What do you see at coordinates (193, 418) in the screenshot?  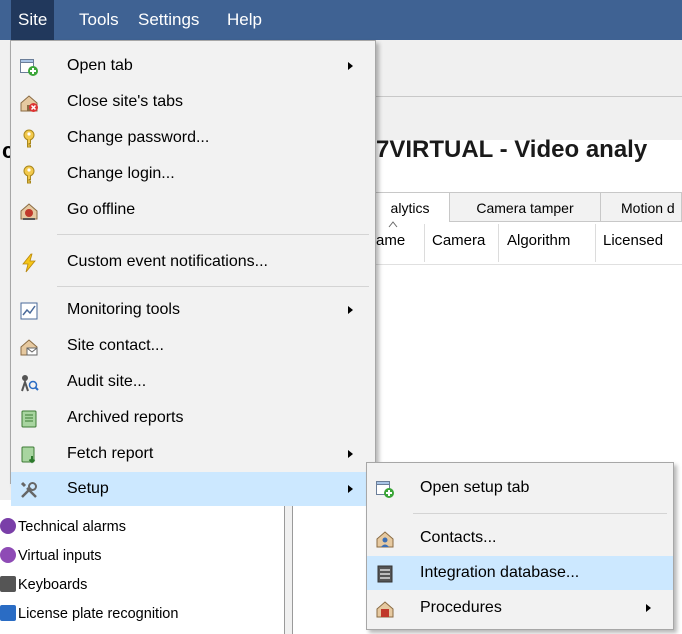 I see `menu-item-archived-reports: Archived reports` at bounding box center [193, 418].